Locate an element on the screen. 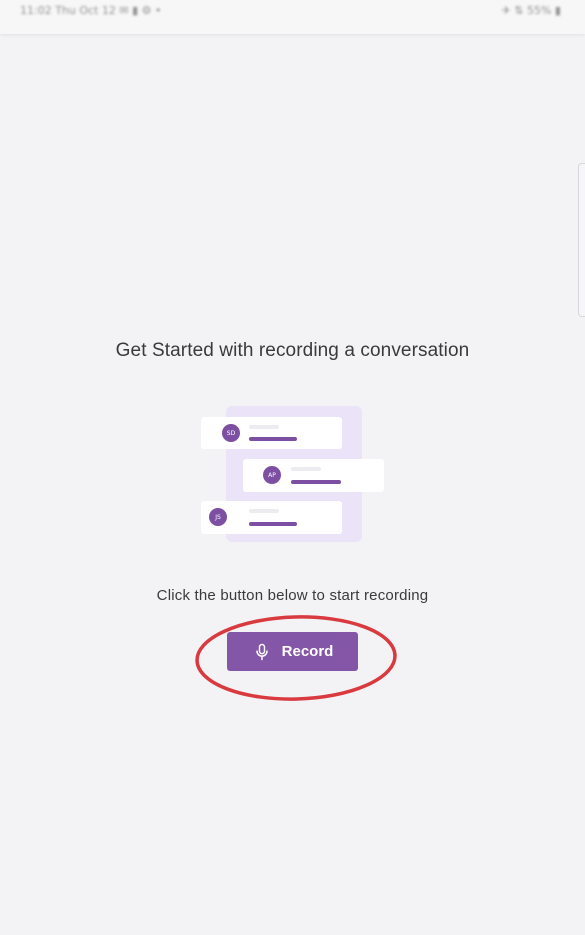 This screenshot has height=935, width=585. status-time: 11:02 Thu Oct 12 ✉ ▮ ⚙ • is located at coordinates (91, 10).